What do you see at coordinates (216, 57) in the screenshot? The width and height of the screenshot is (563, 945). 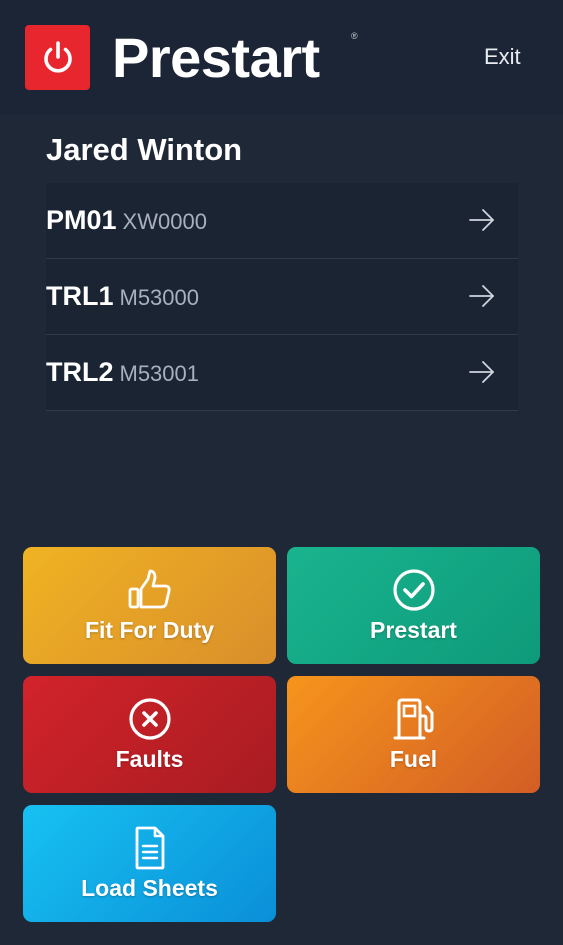 I see `app-title: Prestart` at bounding box center [216, 57].